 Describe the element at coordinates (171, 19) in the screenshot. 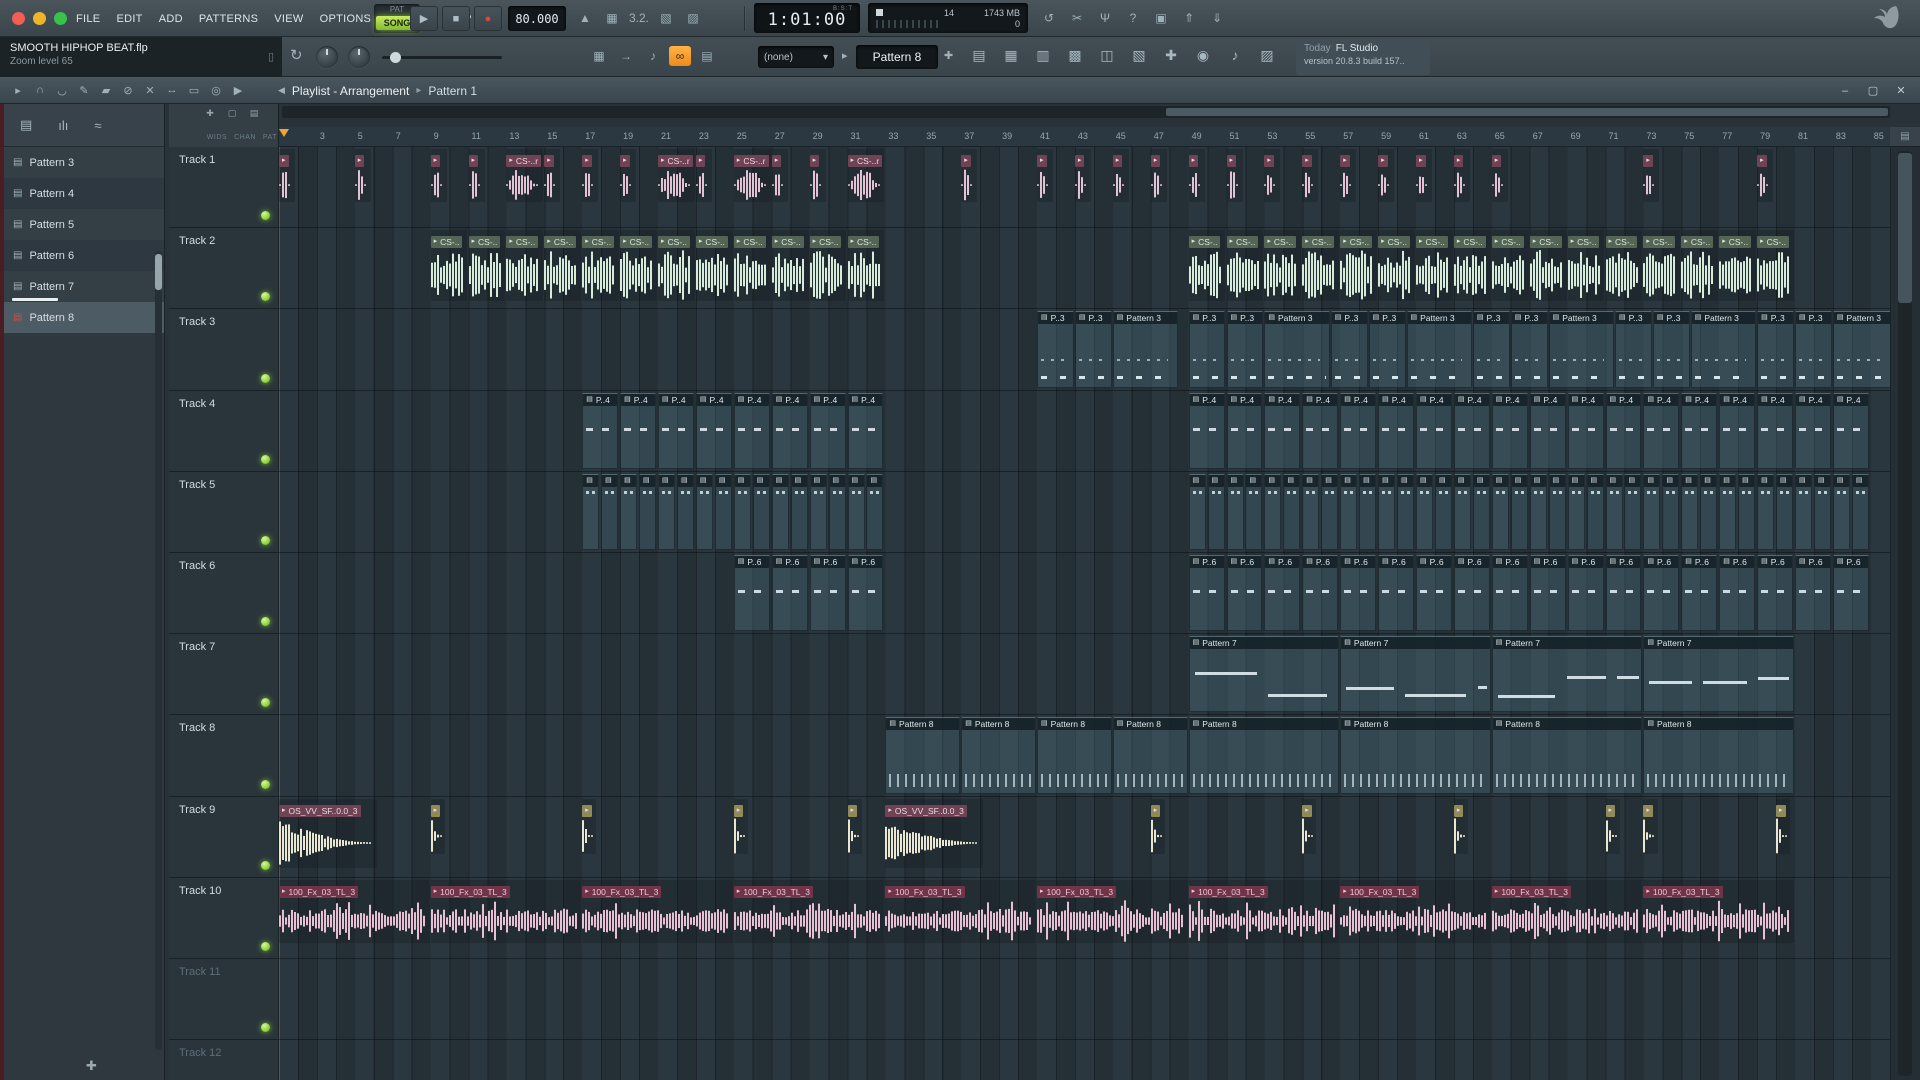

I see `menu-add: ADD` at that location.